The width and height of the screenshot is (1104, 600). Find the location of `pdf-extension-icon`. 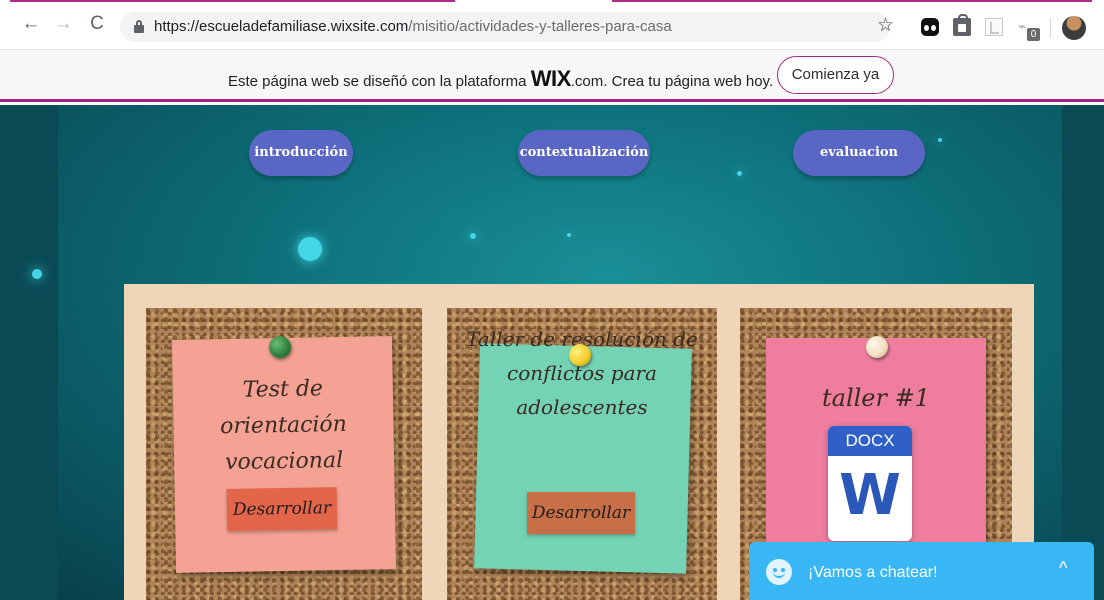

pdf-extension-icon is located at coordinates (994, 27).